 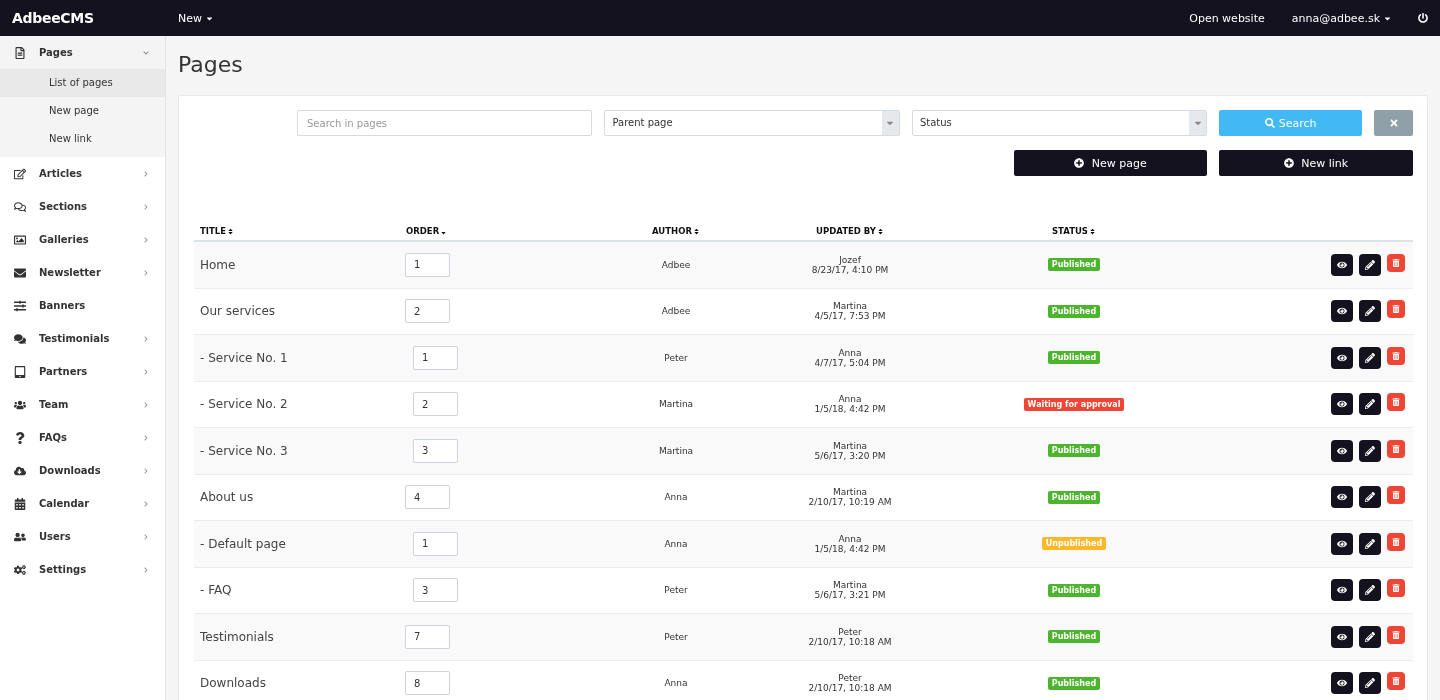 What do you see at coordinates (427, 683) in the screenshot?
I see `order-field: 8` at bounding box center [427, 683].